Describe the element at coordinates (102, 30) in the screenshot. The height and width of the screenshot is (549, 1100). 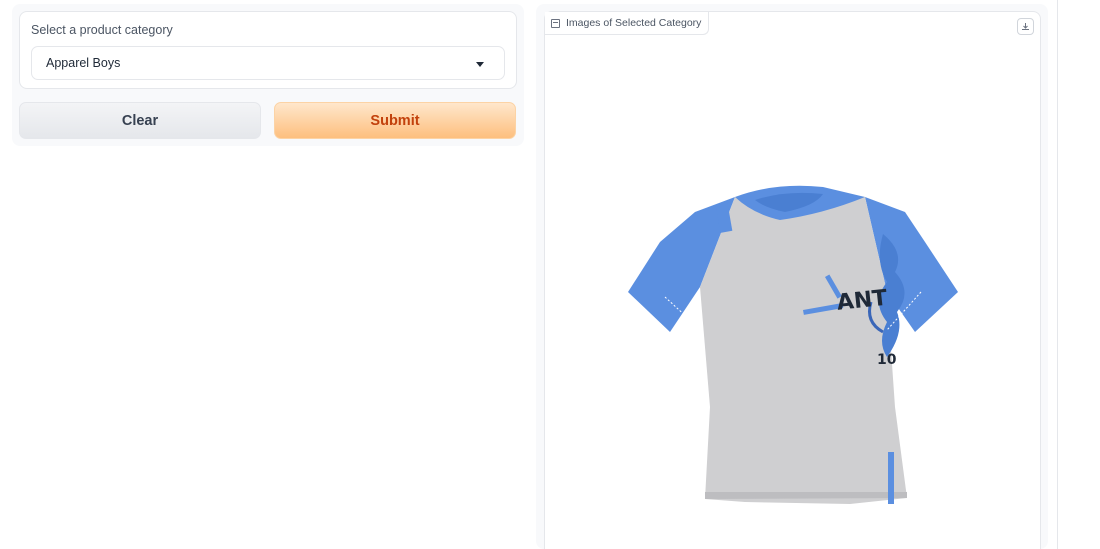
I see `dropdown-label: Select a product category` at that location.